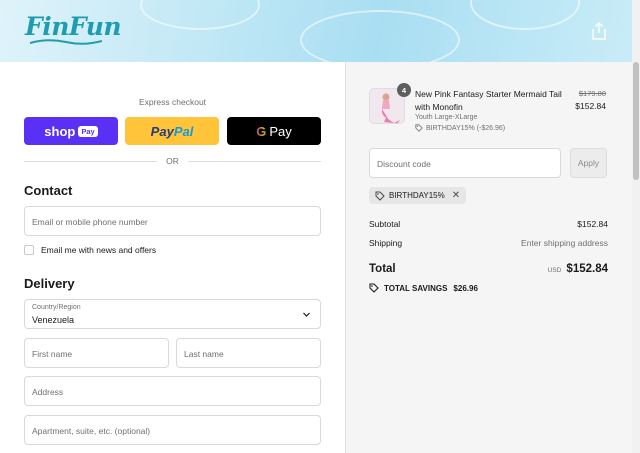 This screenshot has width=640, height=453. I want to click on news-offers-option: Email me with news and offers, so click(90, 250).